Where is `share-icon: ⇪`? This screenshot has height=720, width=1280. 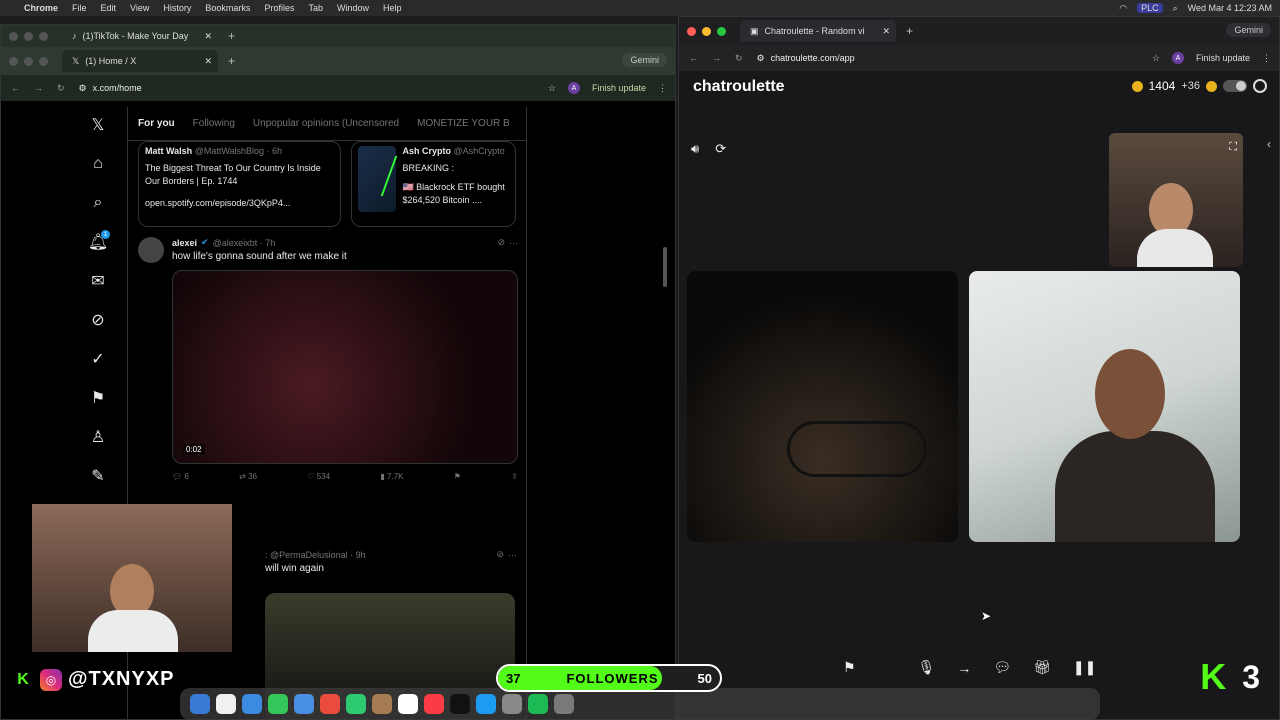
share-icon: ⇪ is located at coordinates (514, 476).